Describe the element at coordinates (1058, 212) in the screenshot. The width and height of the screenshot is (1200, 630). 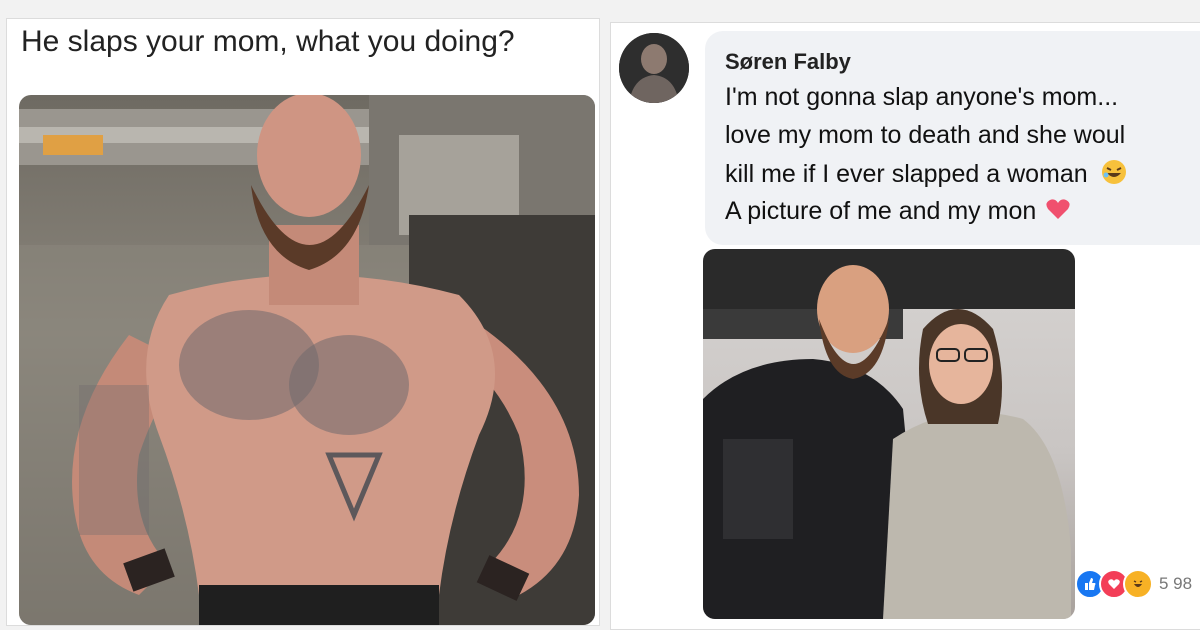
I see `heart-icon` at that location.